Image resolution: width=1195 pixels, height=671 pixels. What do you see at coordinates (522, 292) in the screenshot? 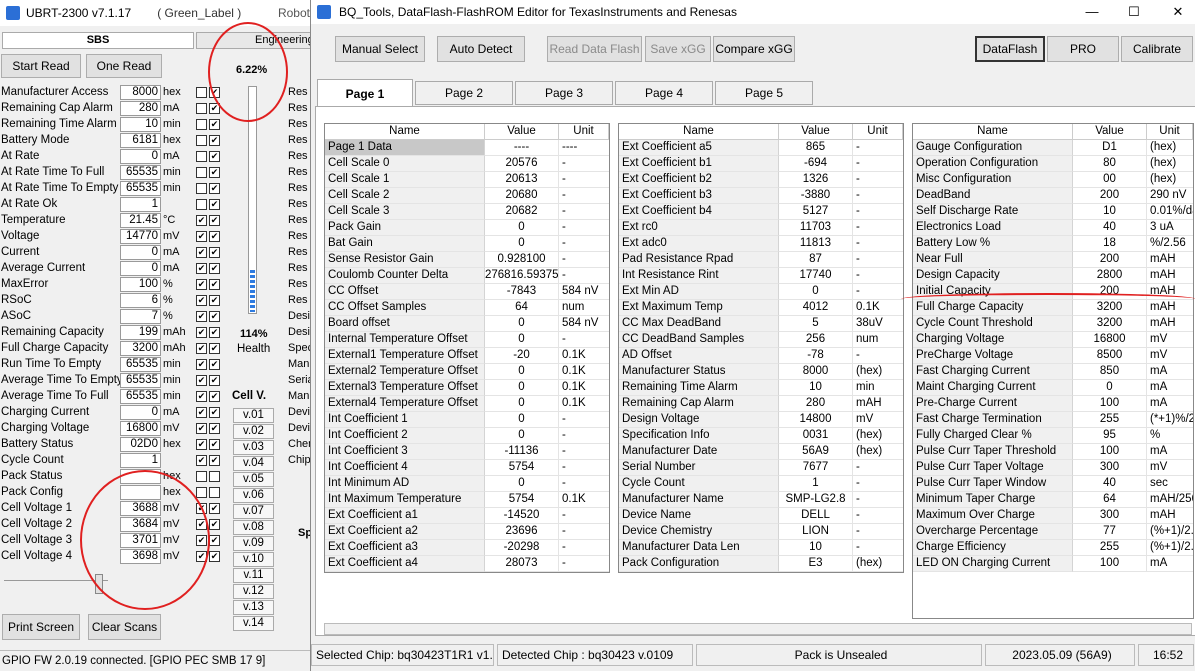
I see `cell-value: -7843` at bounding box center [522, 292].